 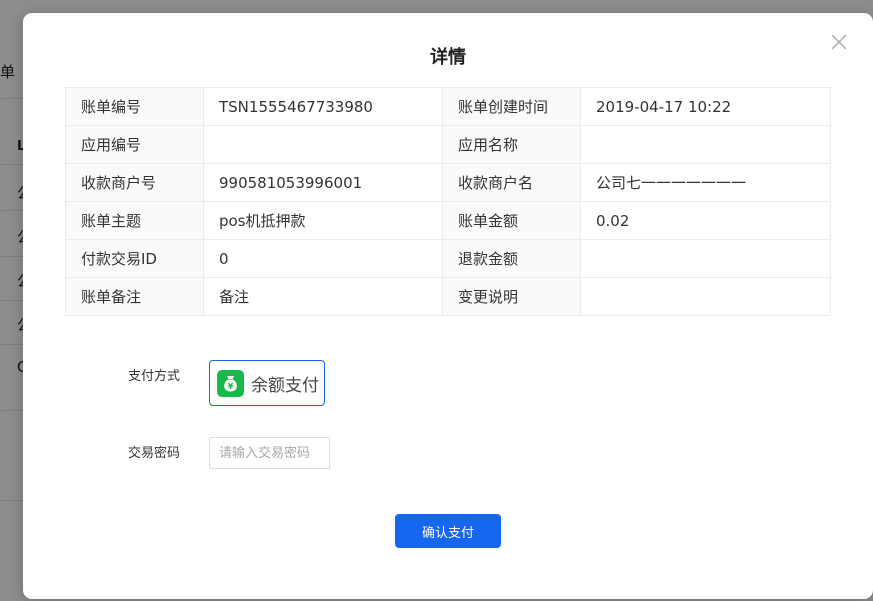 What do you see at coordinates (511, 220) in the screenshot?
I see `detail-label: 账单金额` at bounding box center [511, 220].